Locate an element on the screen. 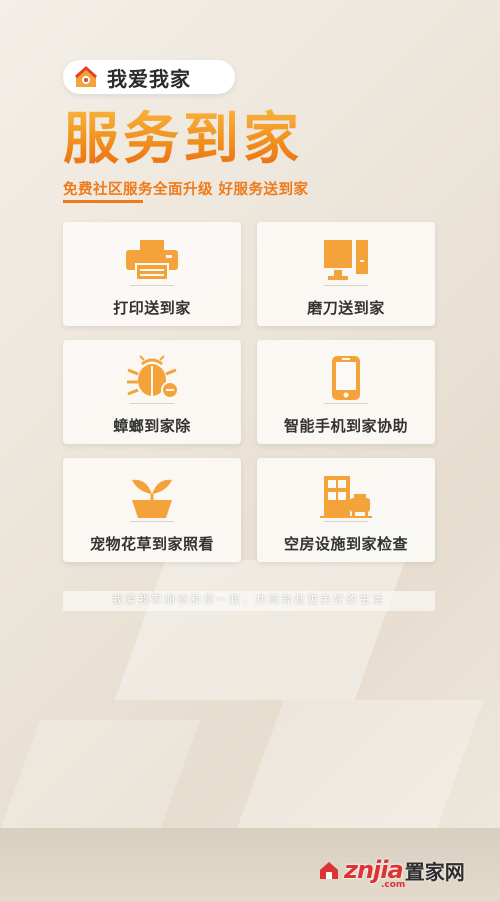 The image size is (500, 901). watermark-domain: .com is located at coordinates (393, 885).